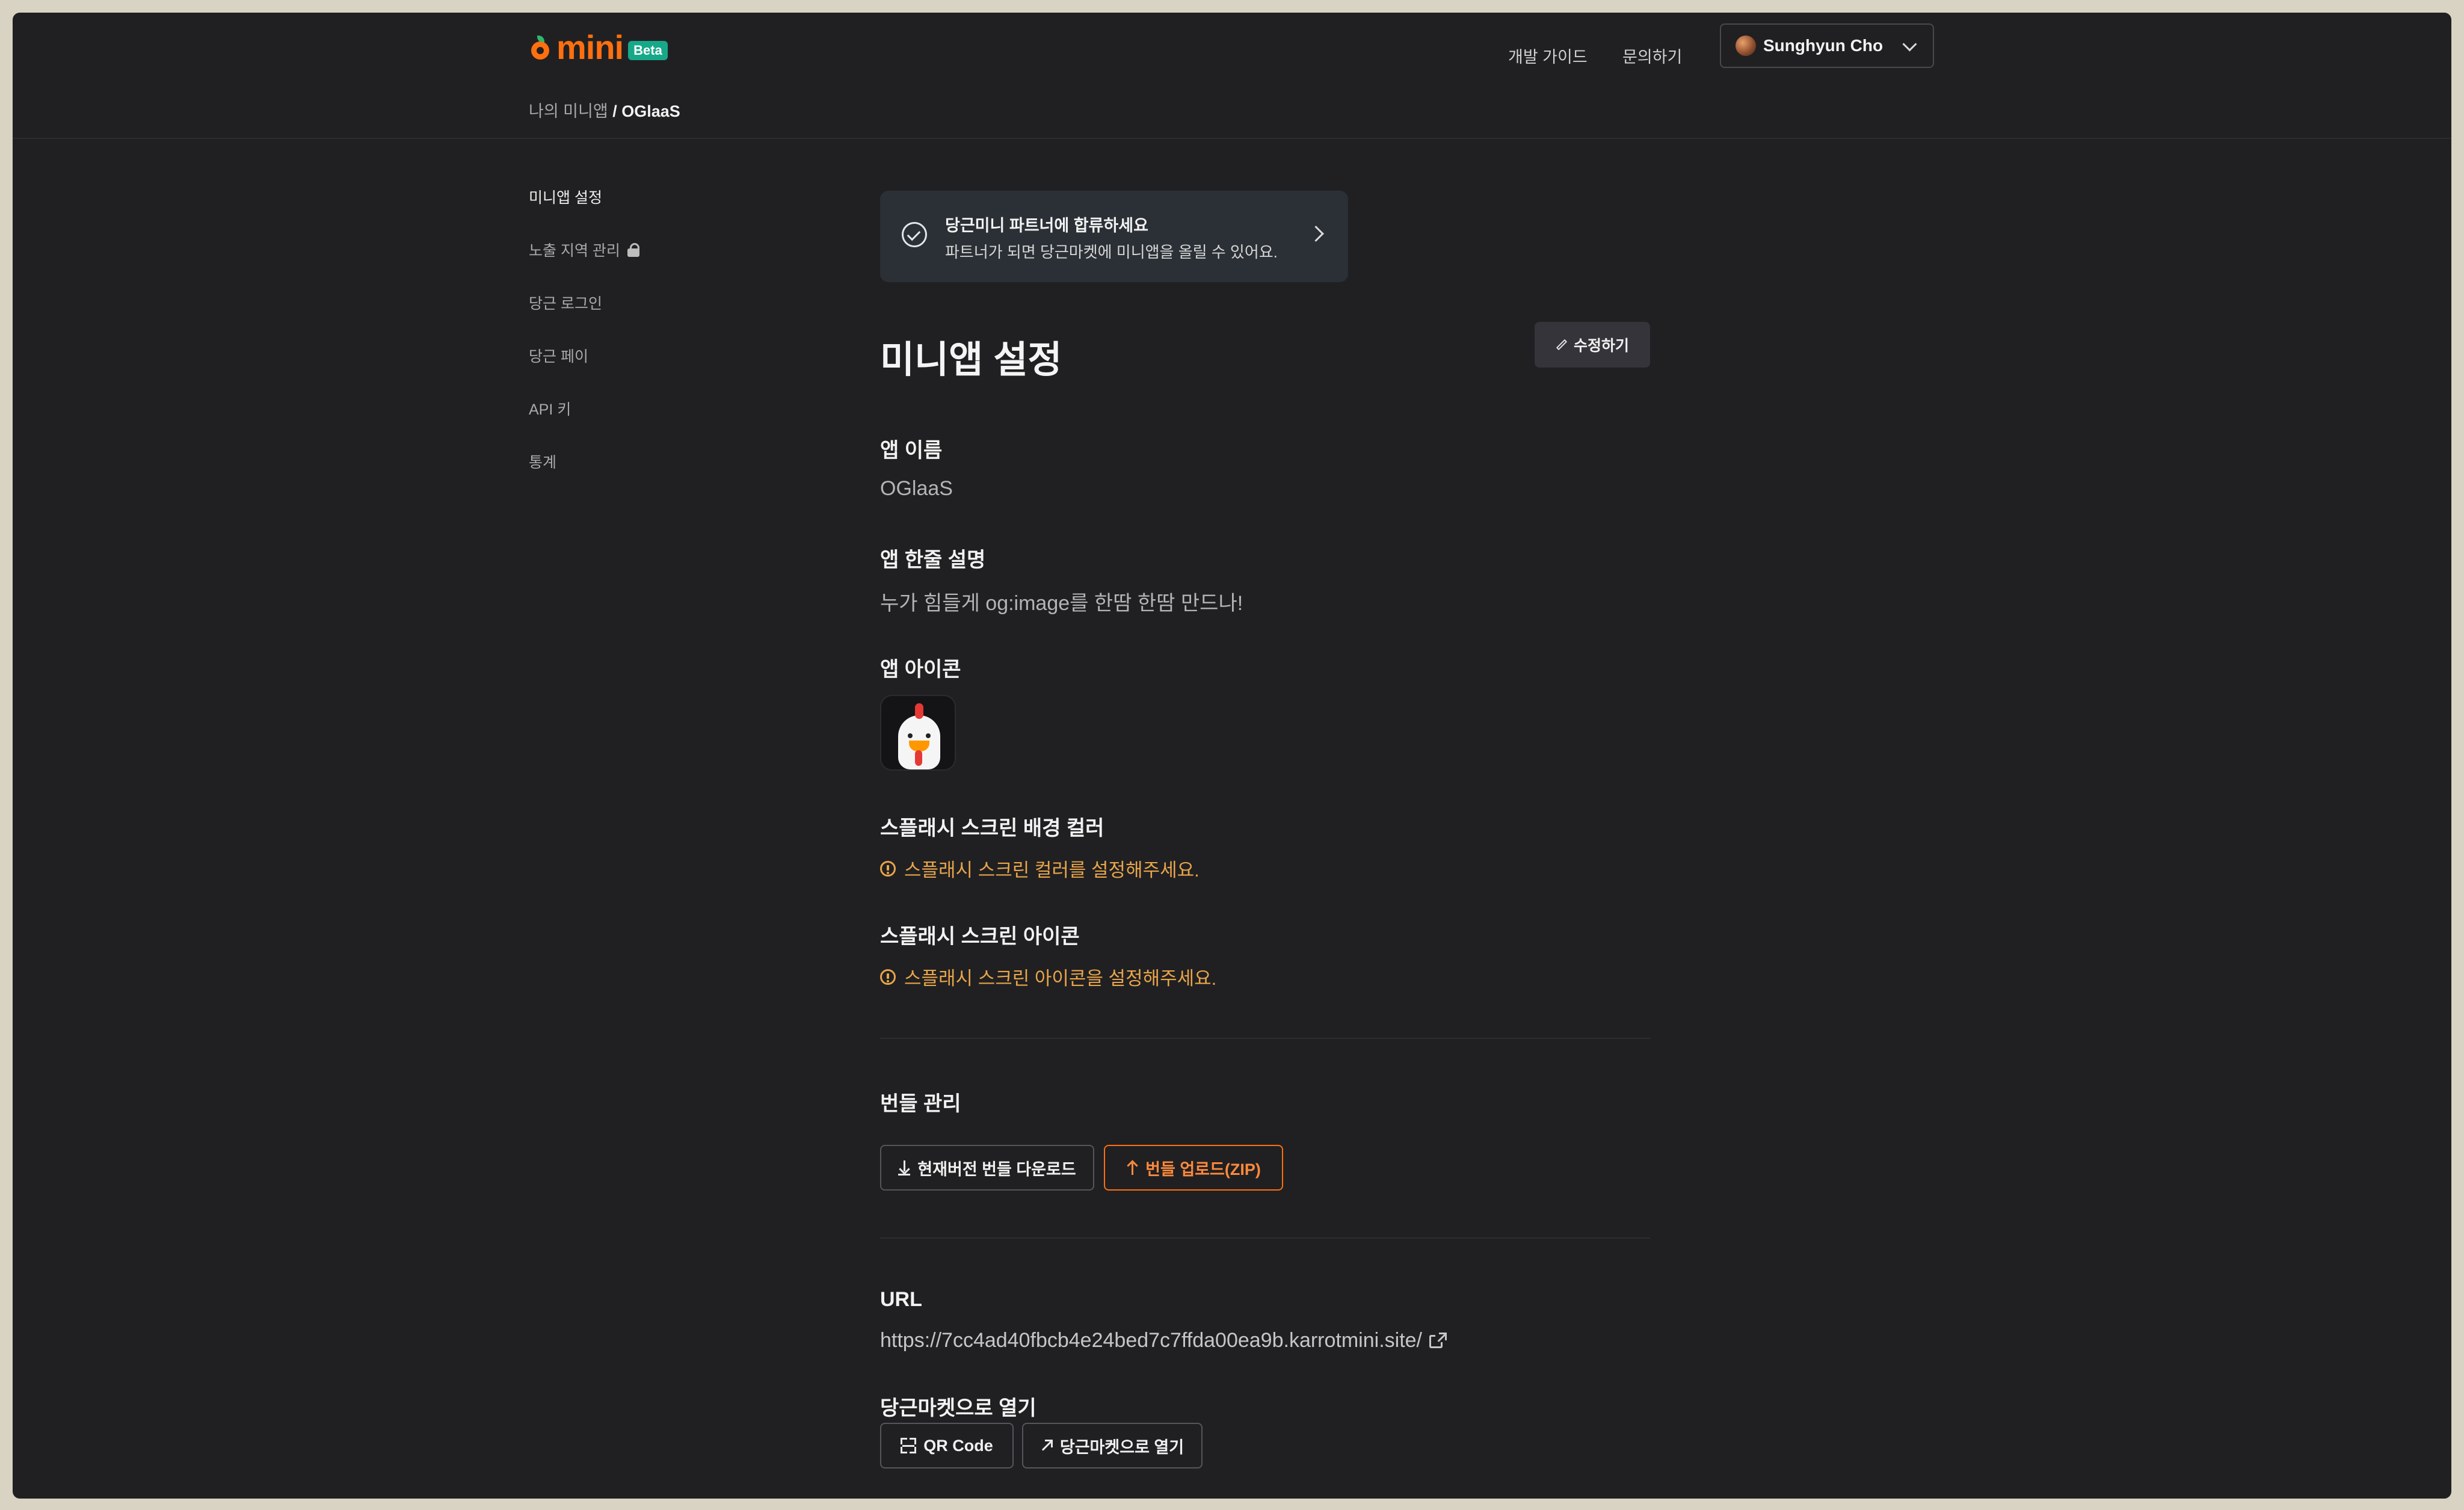 The height and width of the screenshot is (1510, 2464). Describe the element at coordinates (971, 360) in the screenshot. I see `page-title: 미니앱 설정` at that location.